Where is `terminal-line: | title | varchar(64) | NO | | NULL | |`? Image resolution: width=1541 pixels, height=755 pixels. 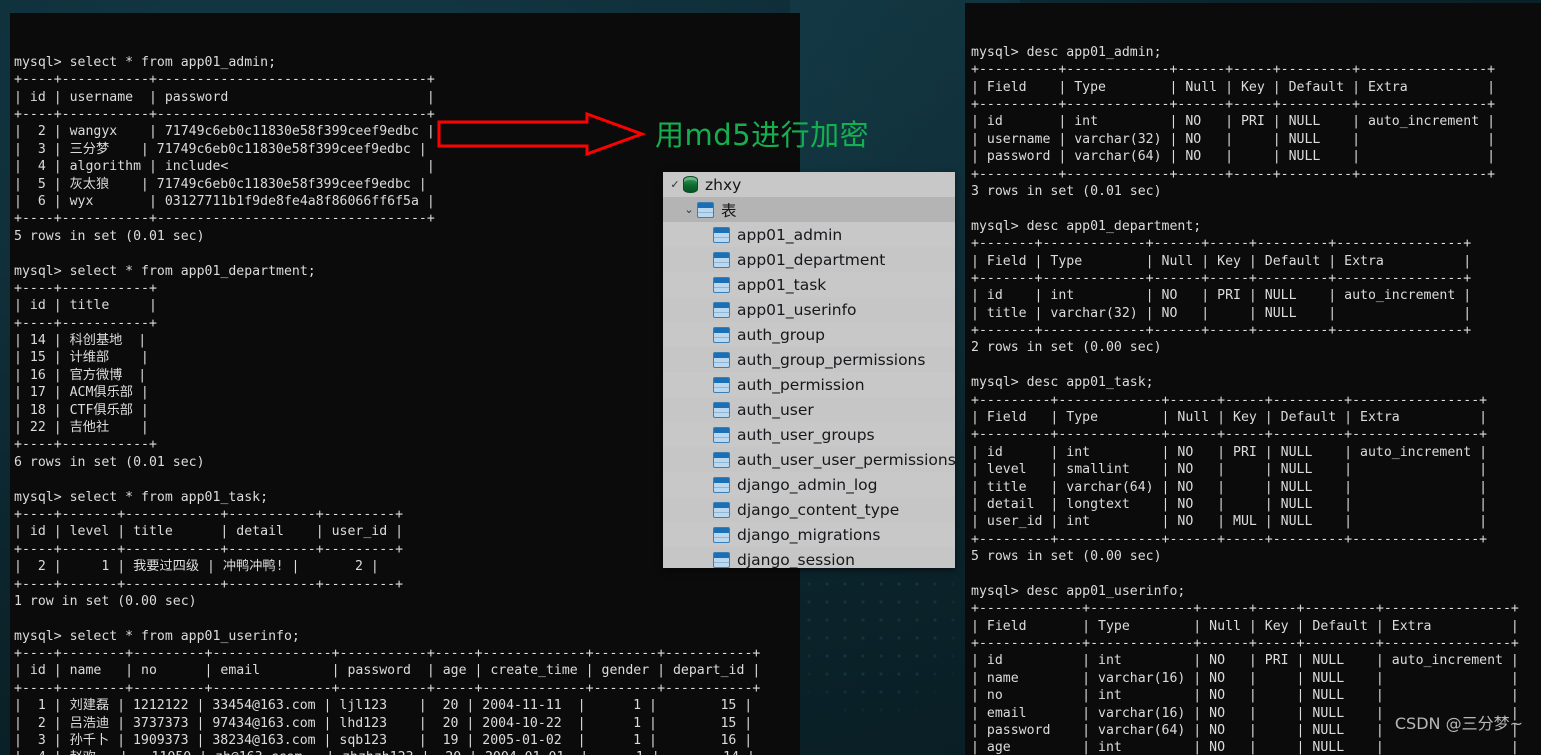
terminal-line: | title | varchar(64) | NO | | NULL | | is located at coordinates (1229, 487).